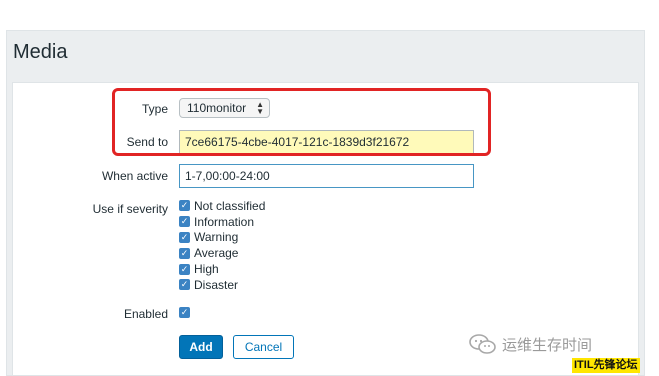 Image resolution: width=659 pixels, height=376 pixels. Describe the element at coordinates (134, 176) in the screenshot. I see `when-active-label: When active` at that location.